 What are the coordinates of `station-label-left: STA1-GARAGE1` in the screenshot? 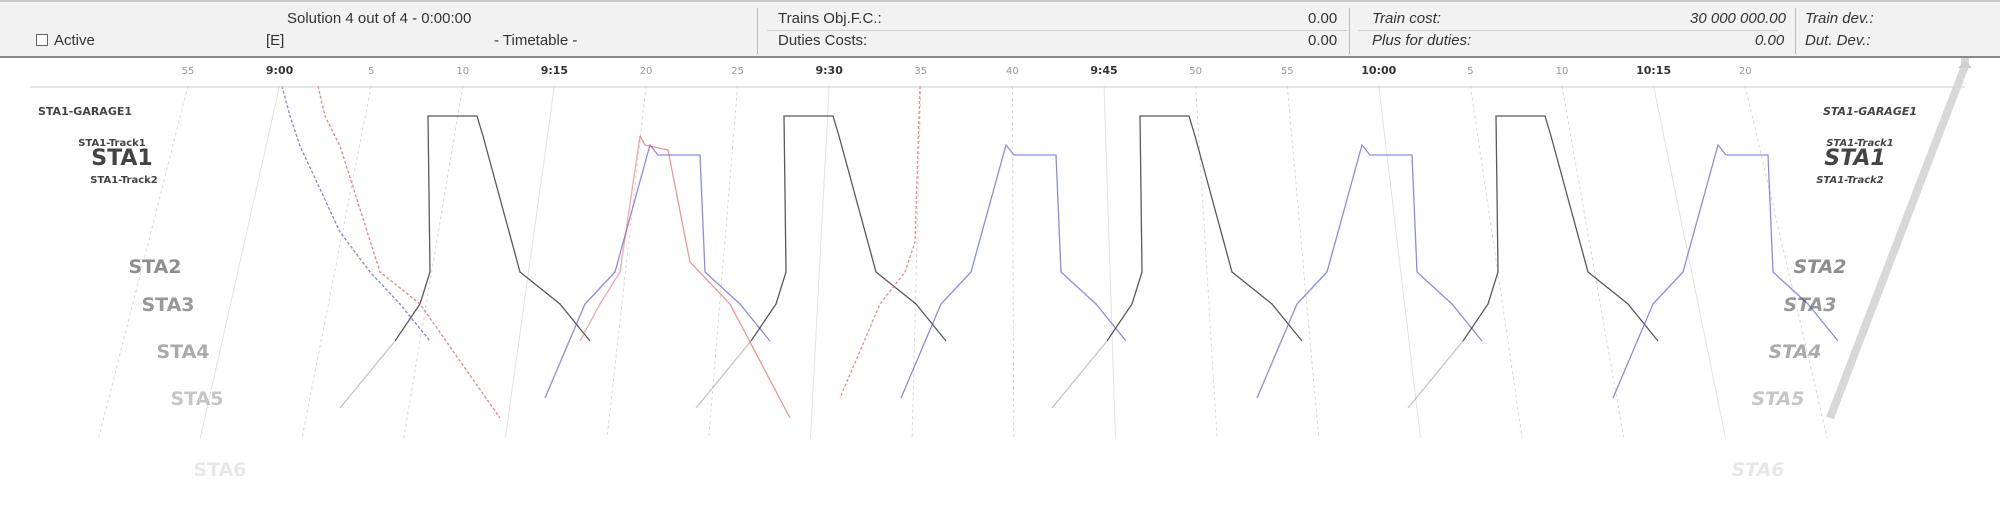 It's located at (85, 111).